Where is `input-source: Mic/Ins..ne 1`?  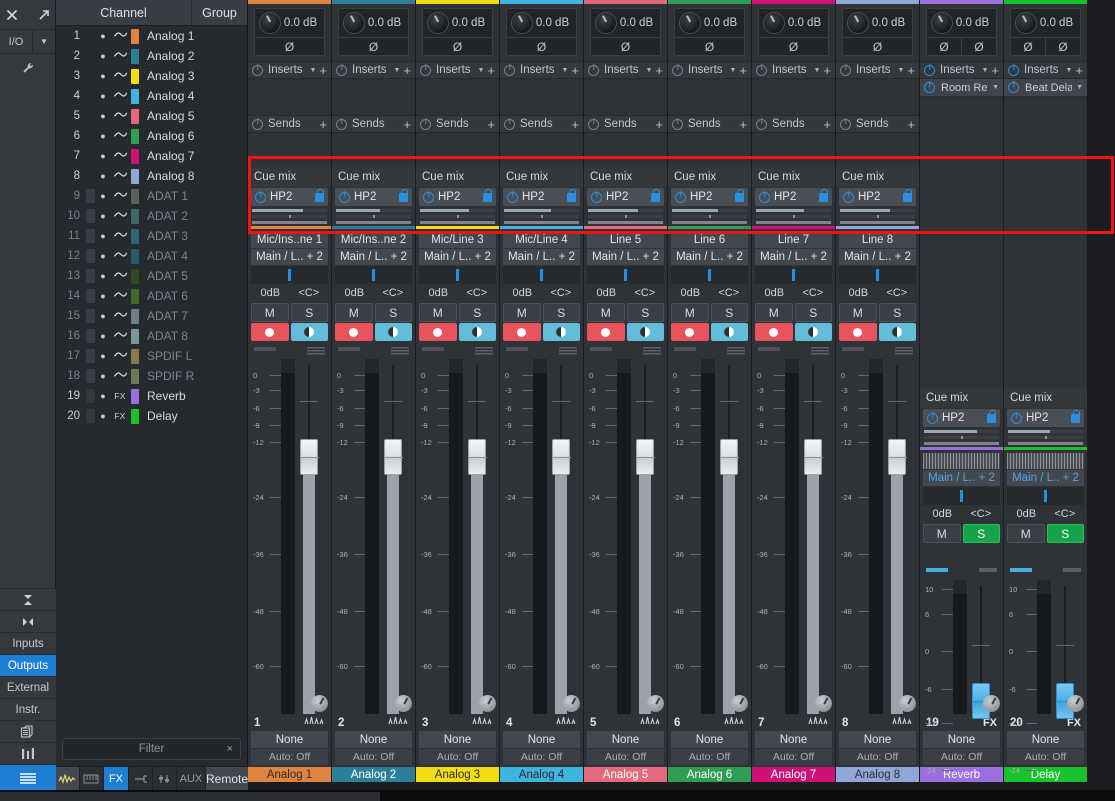
input-source: Mic/Ins..ne 1 is located at coordinates (289, 240).